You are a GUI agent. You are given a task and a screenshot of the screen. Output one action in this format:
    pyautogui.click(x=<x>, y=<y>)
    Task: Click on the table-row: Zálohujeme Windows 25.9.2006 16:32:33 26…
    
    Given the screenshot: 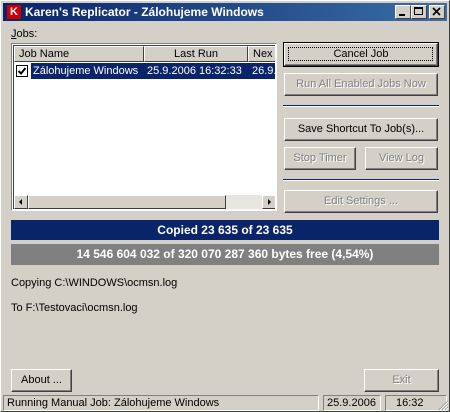 What is the action you would take?
    pyautogui.click(x=144, y=71)
    